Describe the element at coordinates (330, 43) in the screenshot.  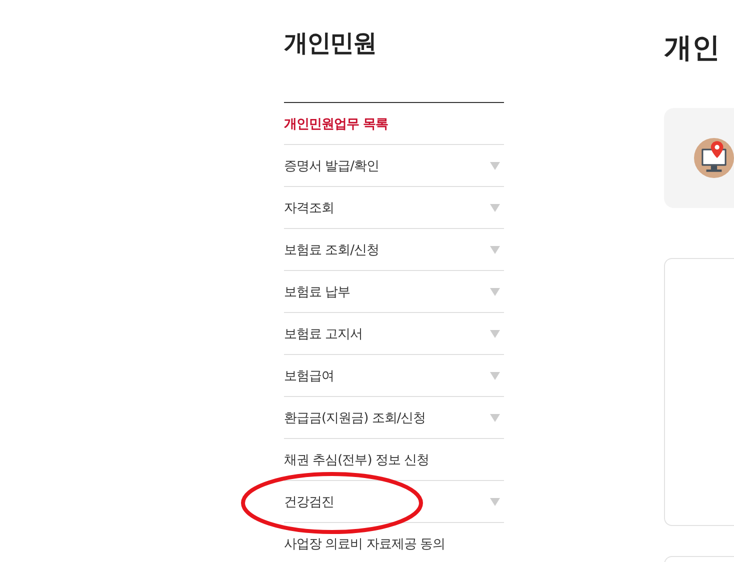
I see `sidebar-title: 개인민원` at that location.